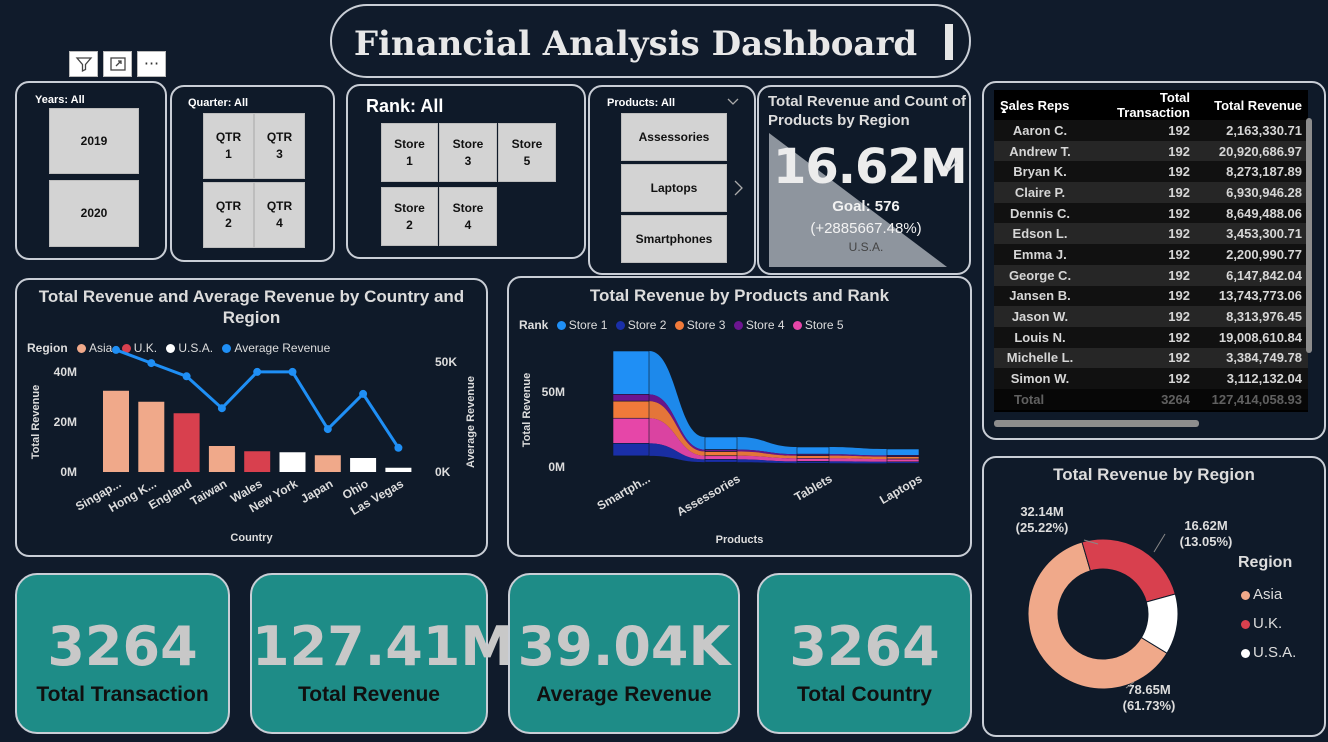 This screenshot has height=742, width=1328. Describe the element at coordinates (443, 472) in the screenshot. I see `y2-tick-label: 0K` at that location.